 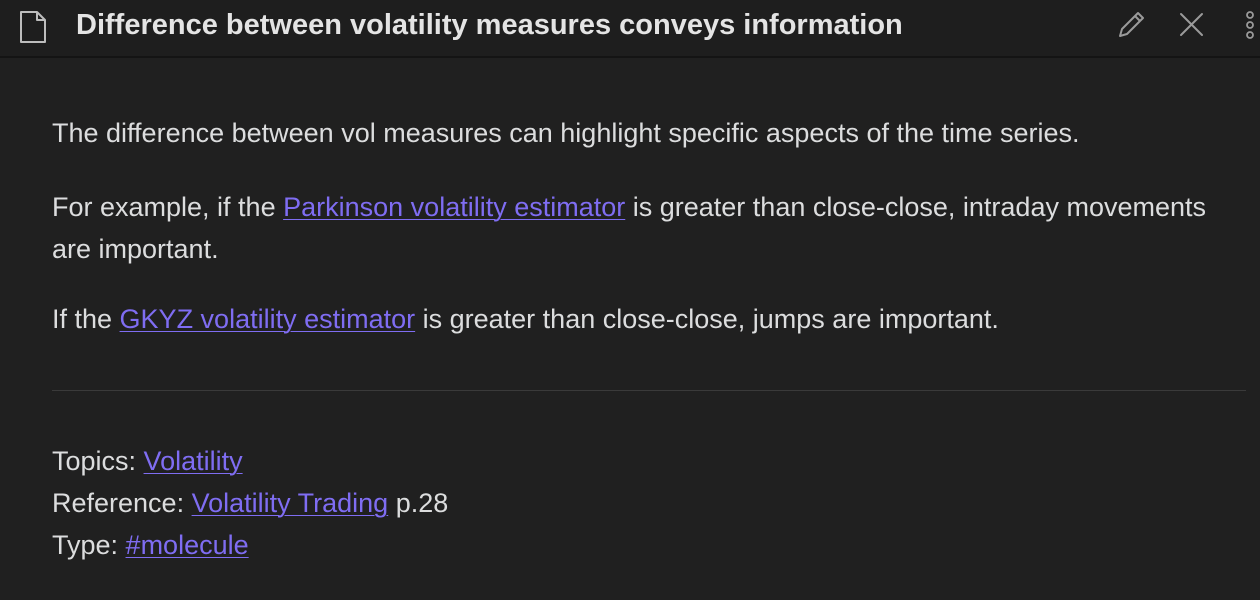 What do you see at coordinates (1250, 25) in the screenshot?
I see `more-vertical-icon` at bounding box center [1250, 25].